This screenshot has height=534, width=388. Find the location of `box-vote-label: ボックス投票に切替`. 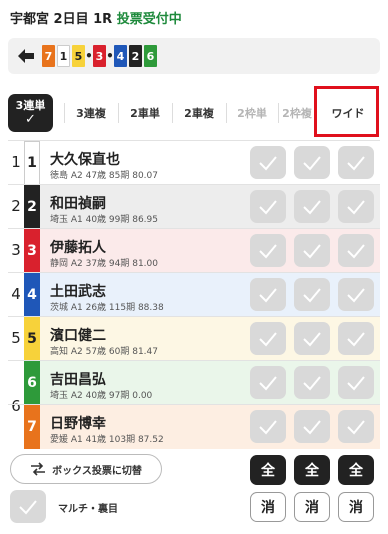

box-vote-label: ボックス投票に切替 is located at coordinates (97, 471).